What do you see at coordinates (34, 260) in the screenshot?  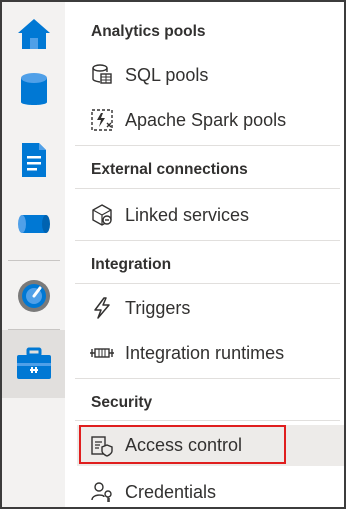 I see `rail-divider` at bounding box center [34, 260].